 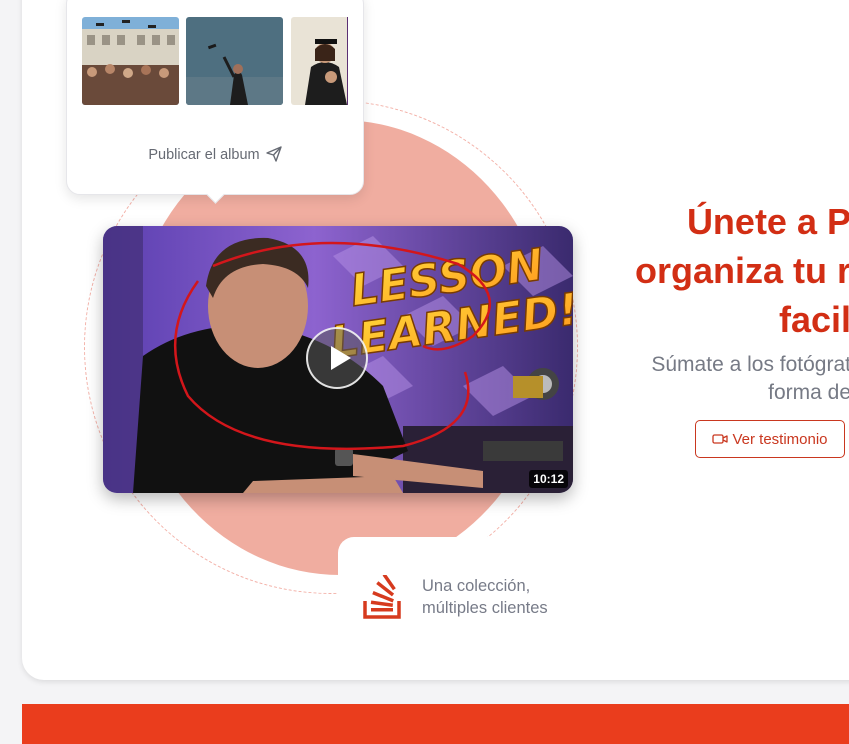 I want to click on hero-title-line2: organiza tu r, so click(x=741, y=270).